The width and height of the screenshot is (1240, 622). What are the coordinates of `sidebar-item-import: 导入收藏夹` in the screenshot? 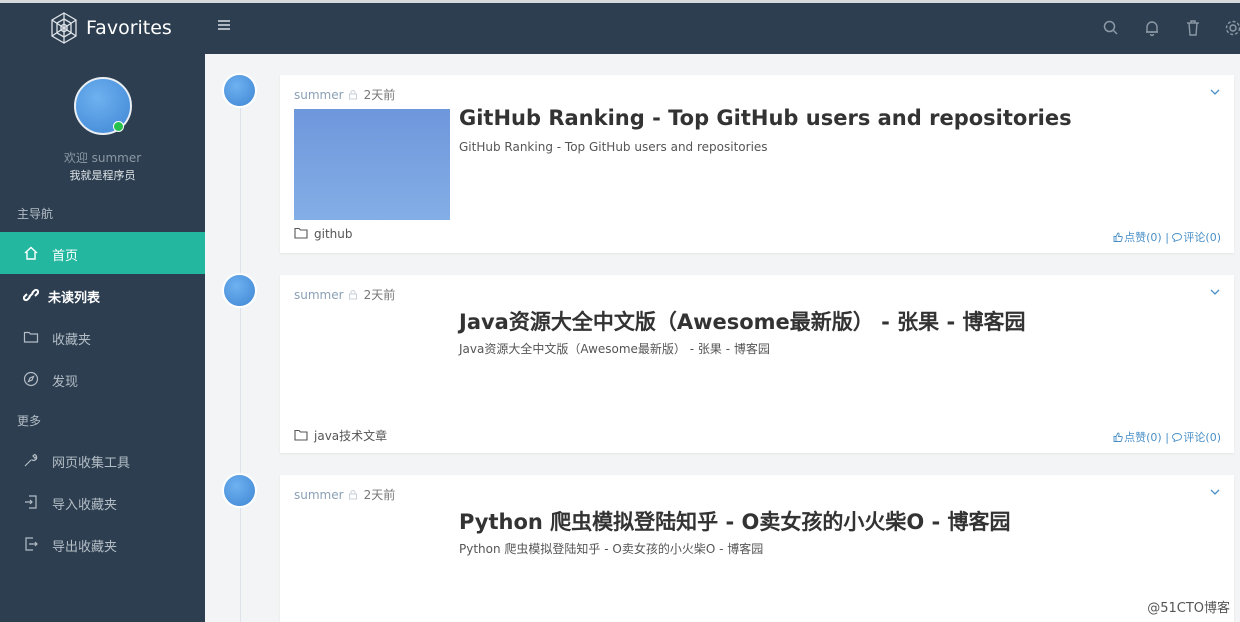 It's located at (102, 502).